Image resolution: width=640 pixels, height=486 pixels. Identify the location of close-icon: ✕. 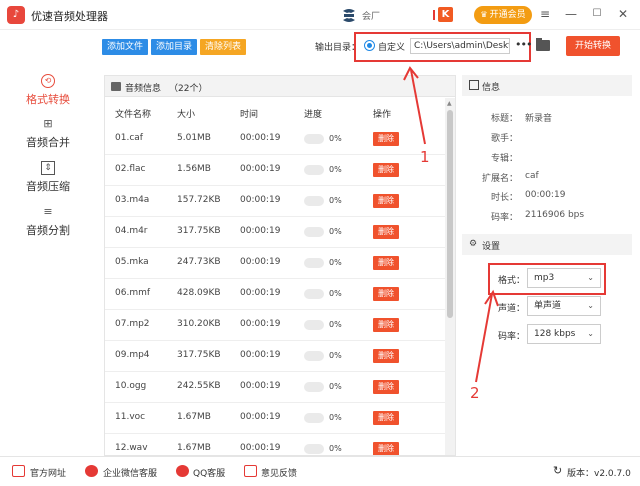
(623, 14).